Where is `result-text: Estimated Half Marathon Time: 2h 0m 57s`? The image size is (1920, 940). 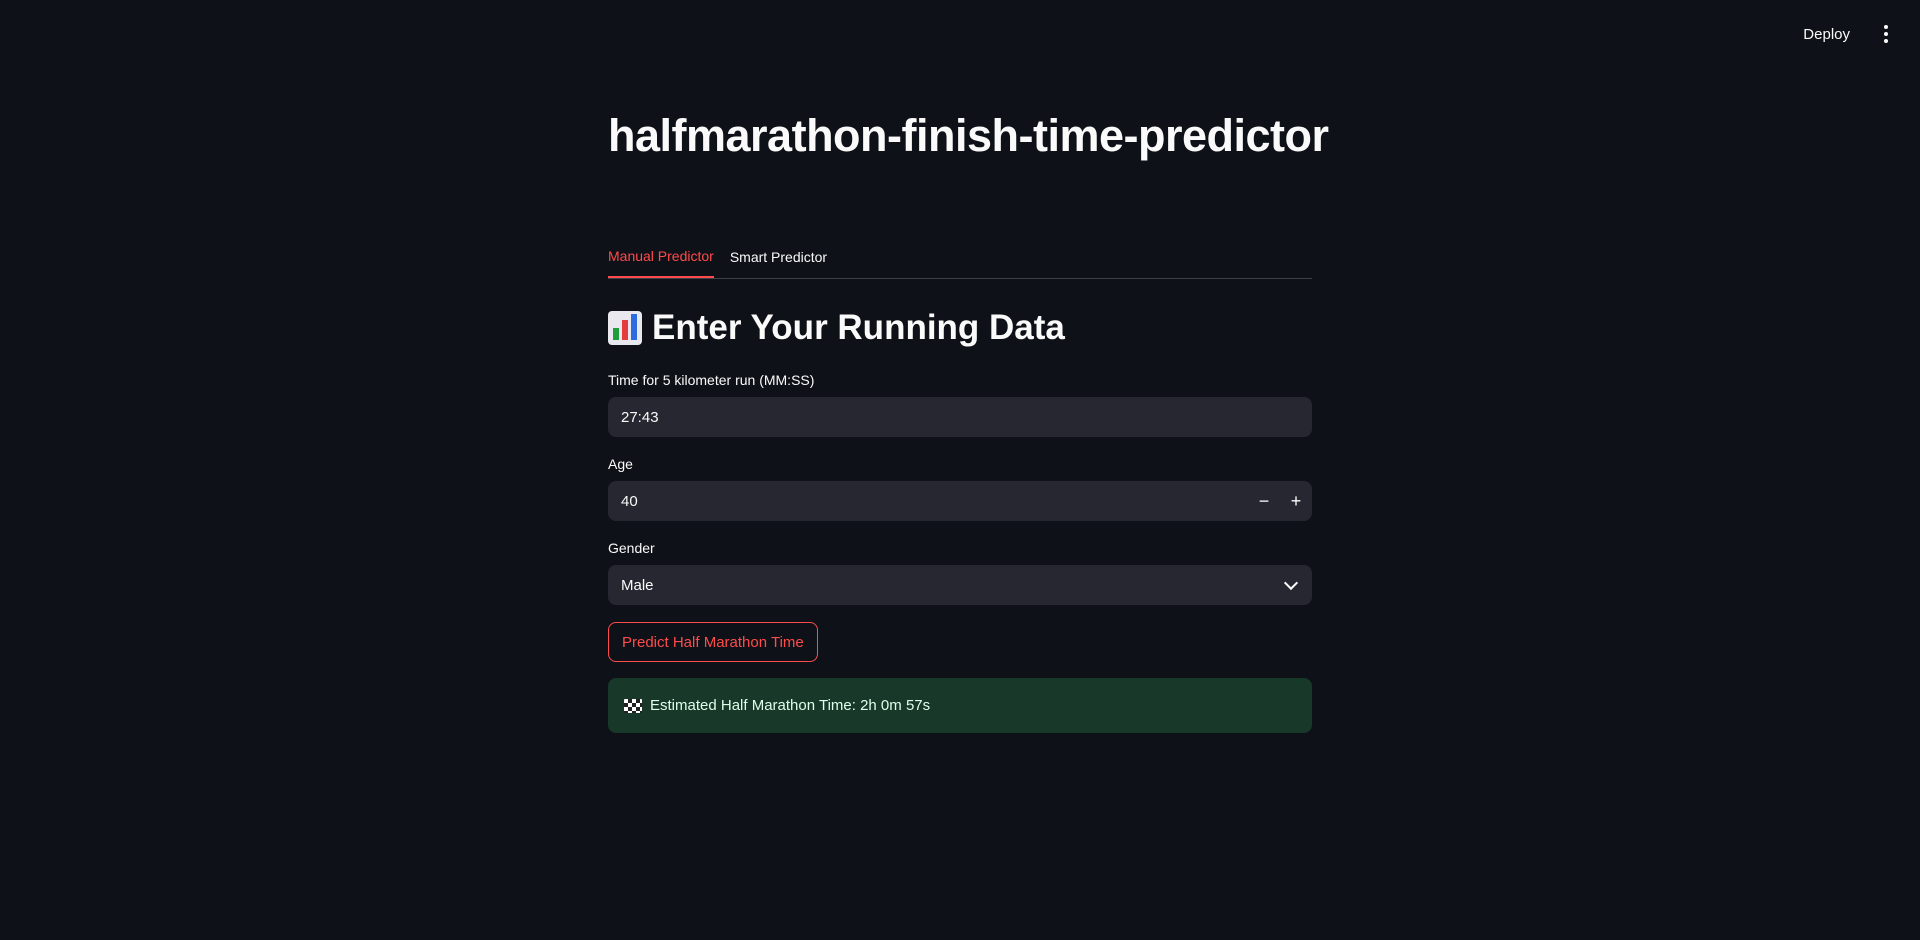
result-text: Estimated Half Marathon Time: 2h 0m 57s is located at coordinates (790, 705).